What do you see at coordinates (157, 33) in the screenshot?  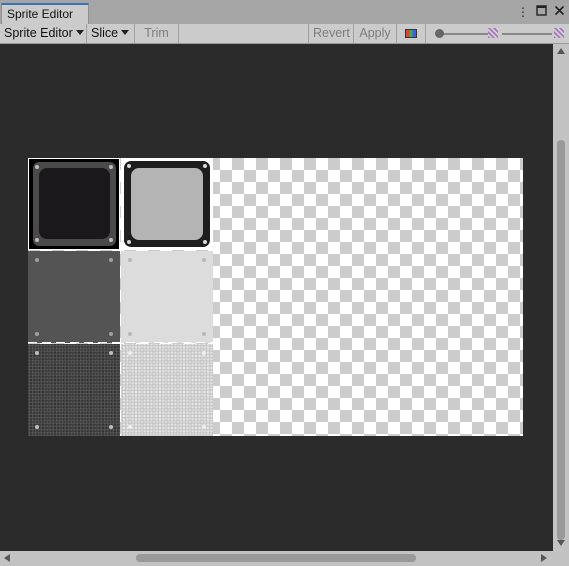 I see `trim-button: Trim` at bounding box center [157, 33].